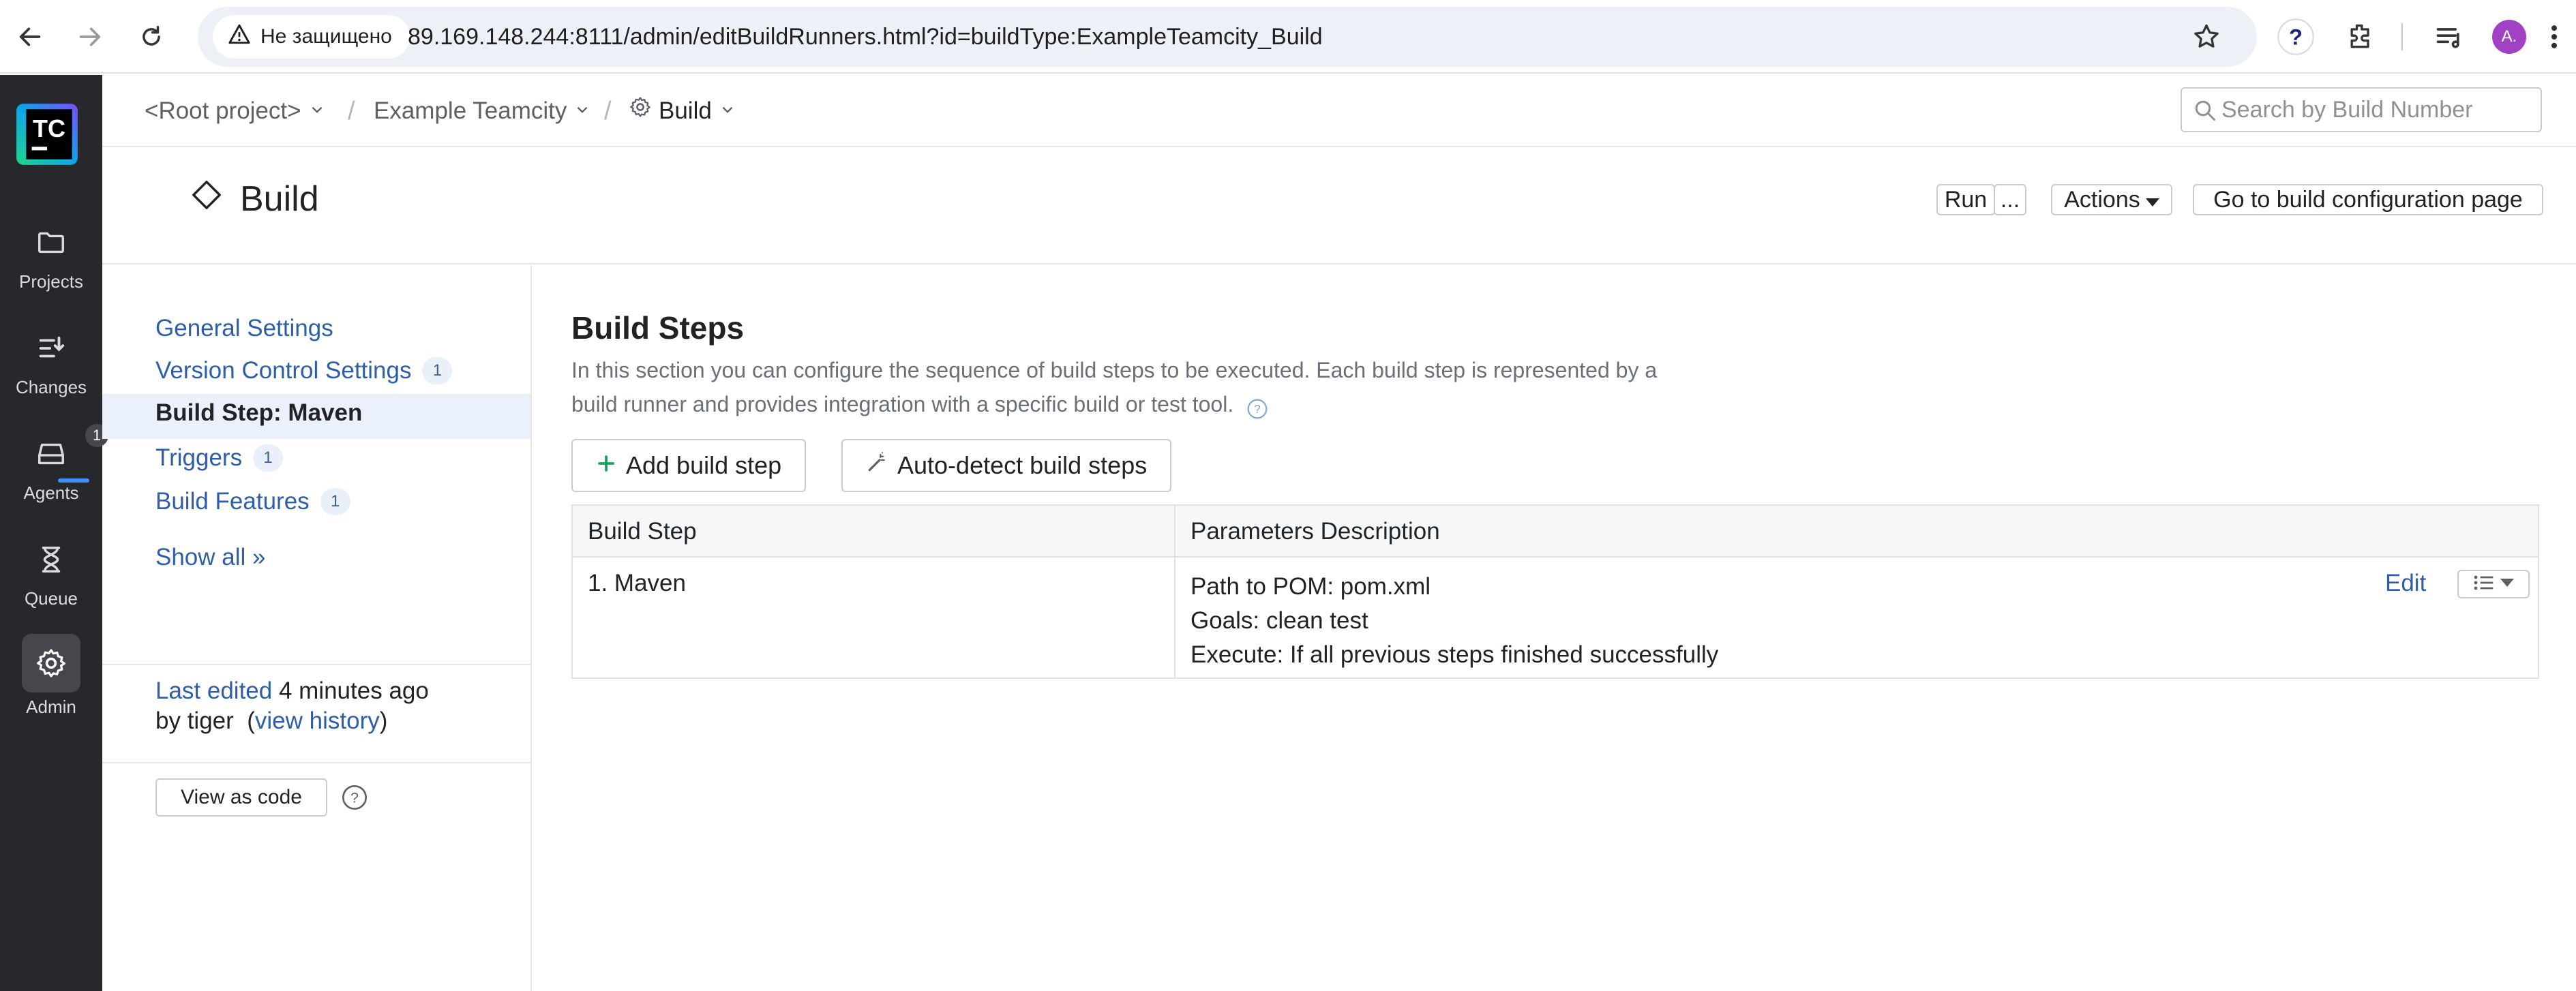 The width and height of the screenshot is (2576, 991). I want to click on teamcity-logo: TC, so click(47, 134).